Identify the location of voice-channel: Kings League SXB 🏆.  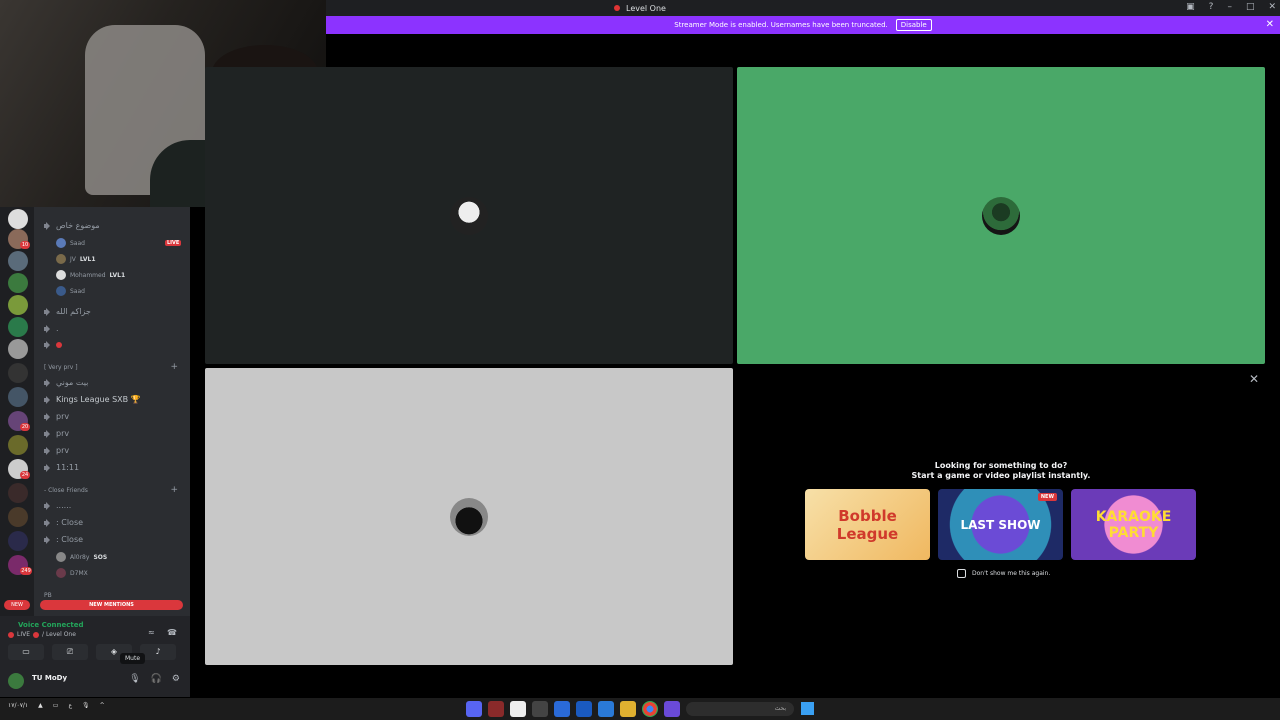
(92, 399).